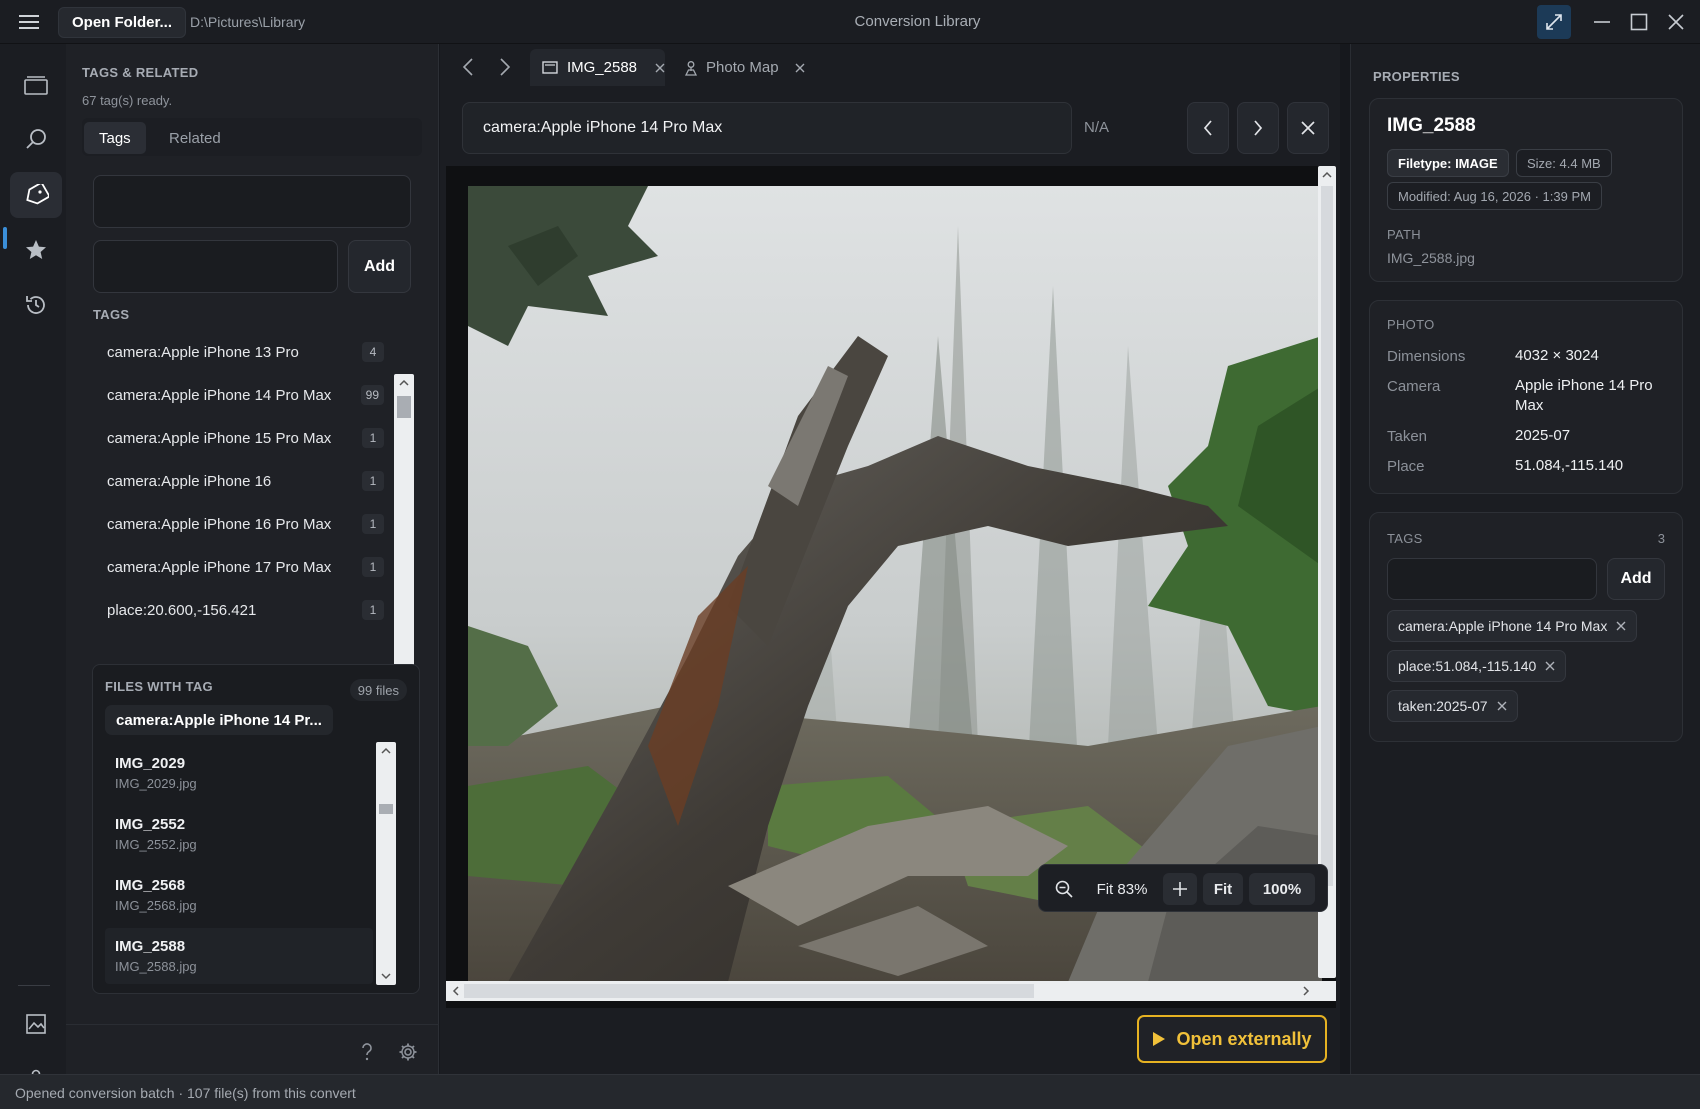 The height and width of the screenshot is (1109, 1700). What do you see at coordinates (127, 100) in the screenshot?
I see `tags-status: 67 tag(s) ready.` at bounding box center [127, 100].